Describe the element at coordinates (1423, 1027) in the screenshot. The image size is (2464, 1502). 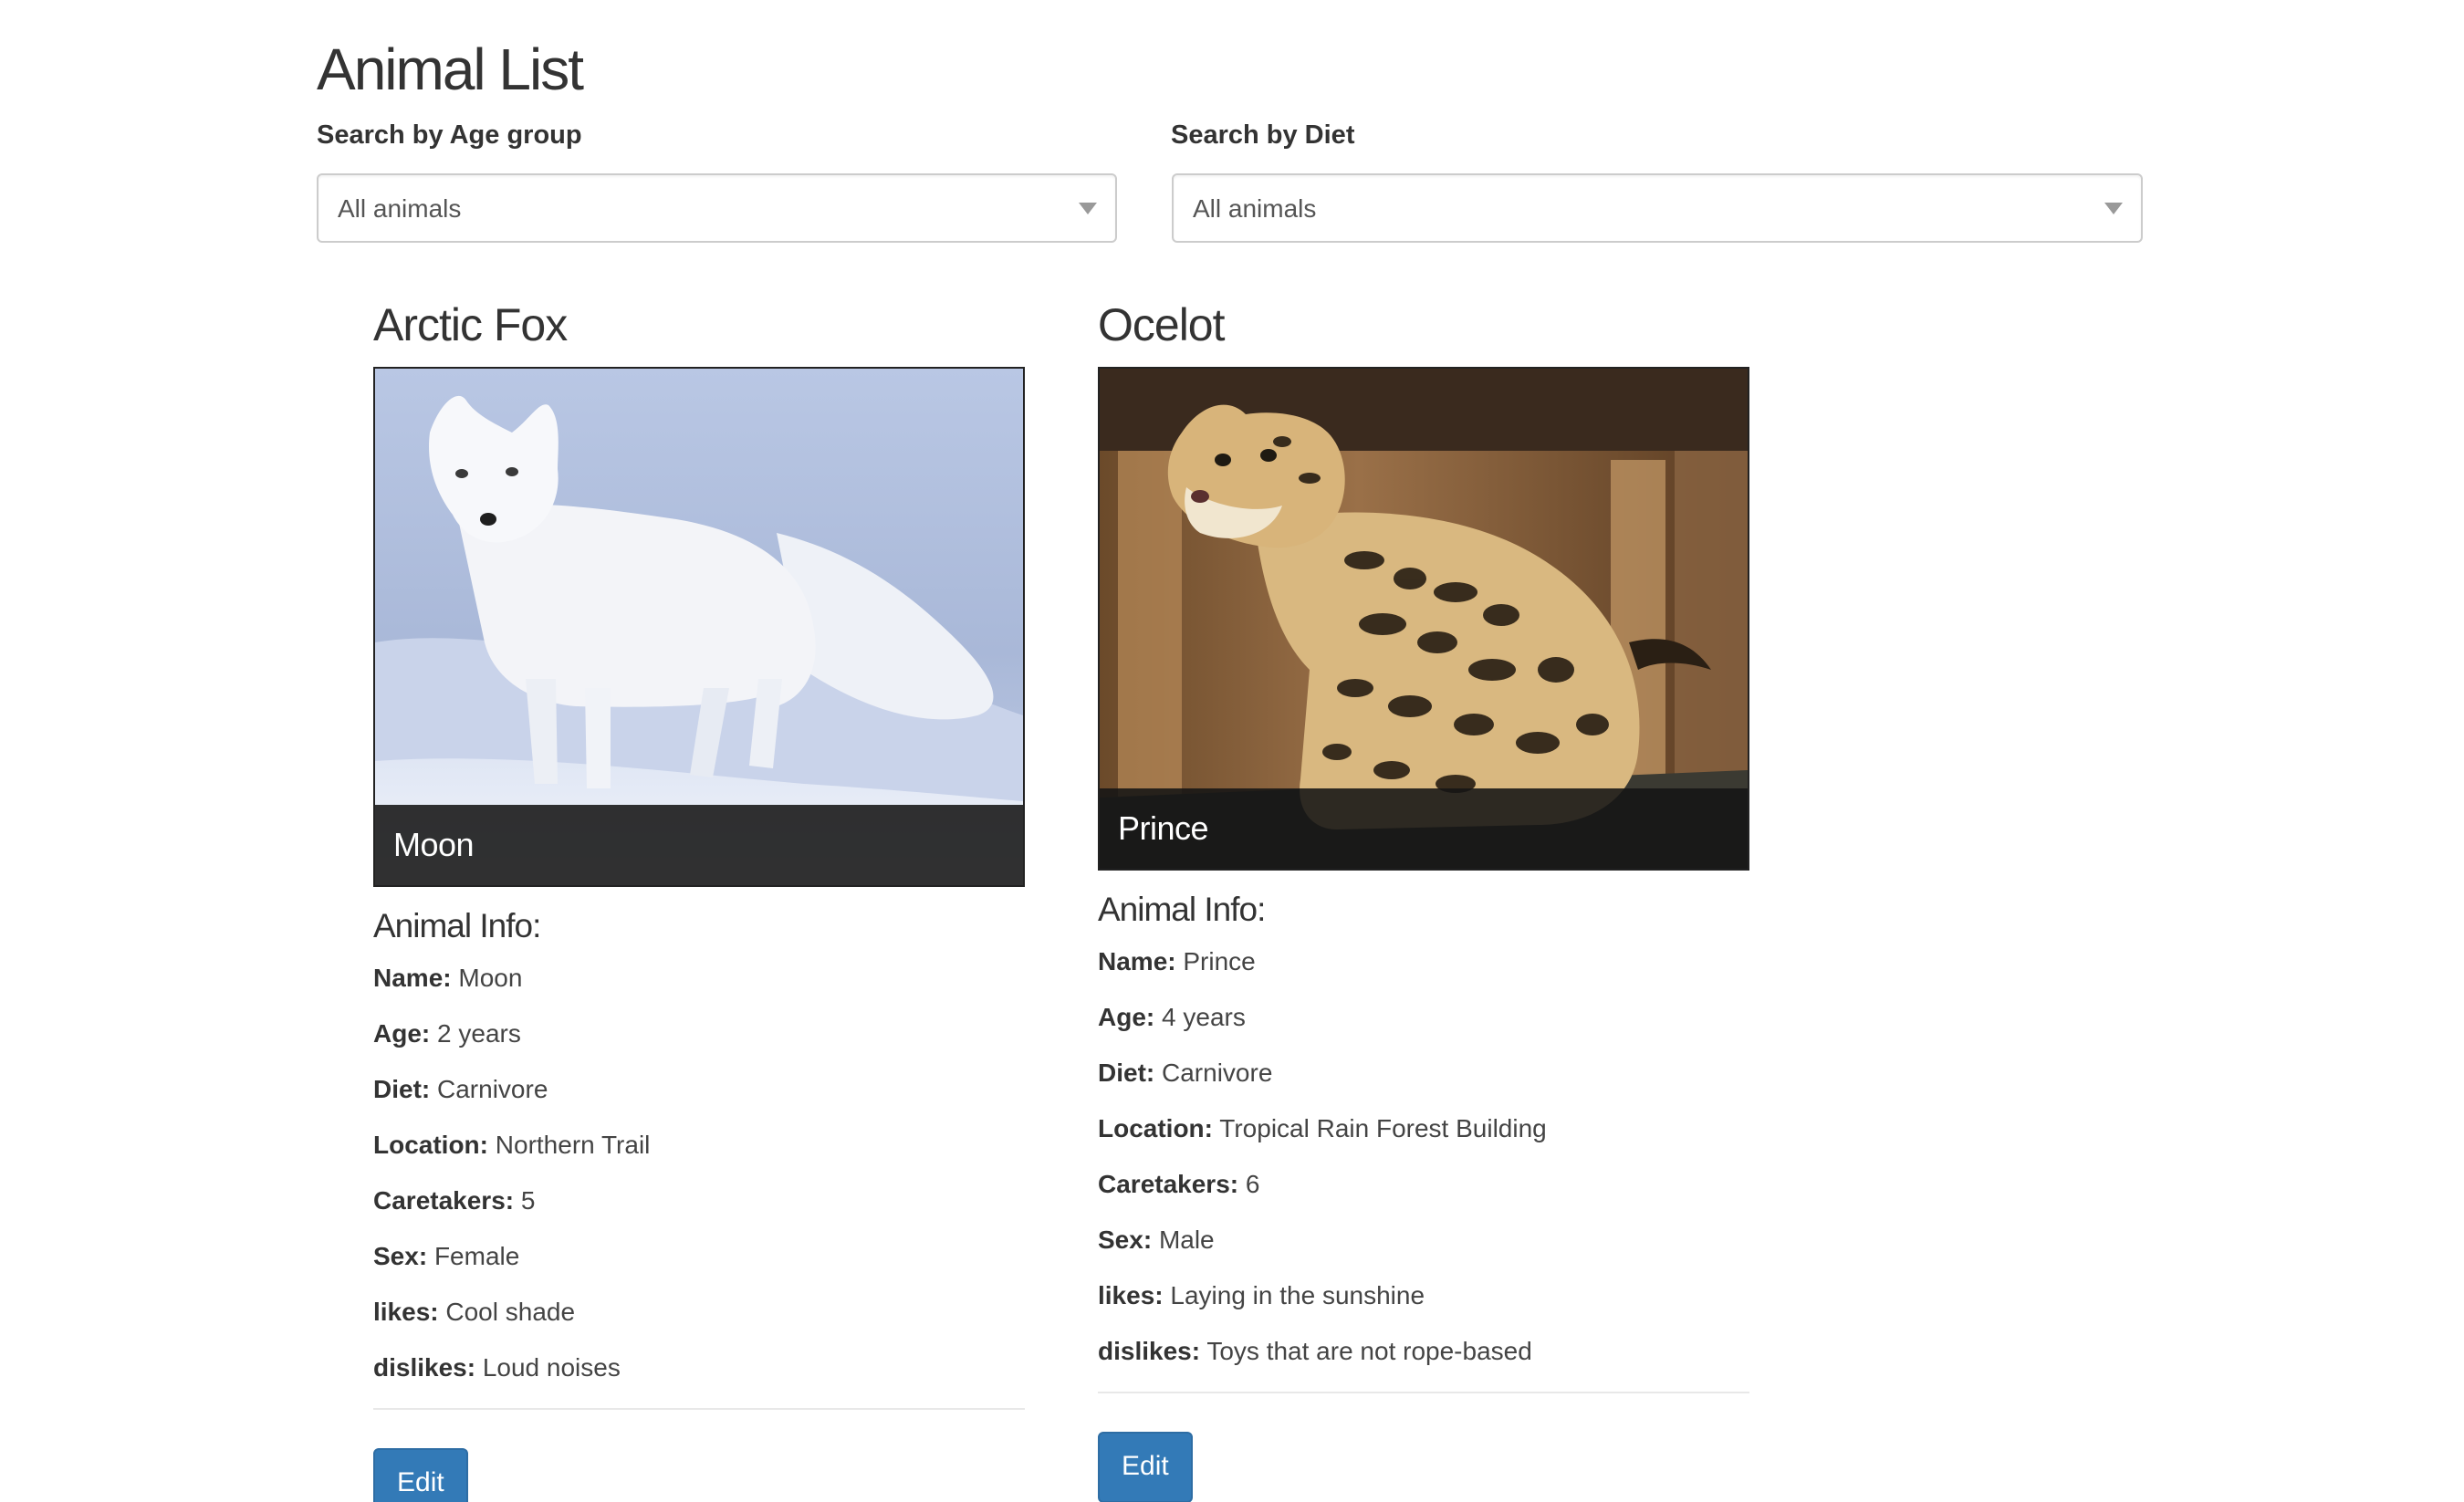
I see `info-row-age: Age: 4 years` at that location.